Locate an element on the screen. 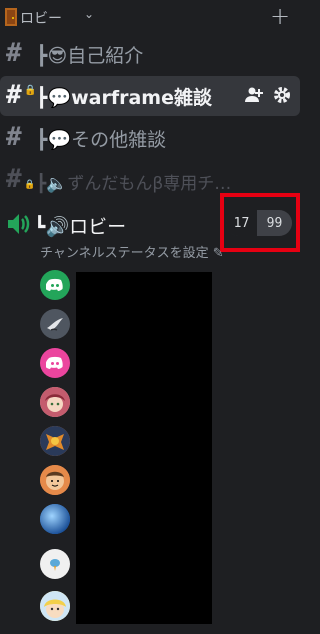 This screenshot has height=634, width=320. highlight-box is located at coordinates (260, 222).